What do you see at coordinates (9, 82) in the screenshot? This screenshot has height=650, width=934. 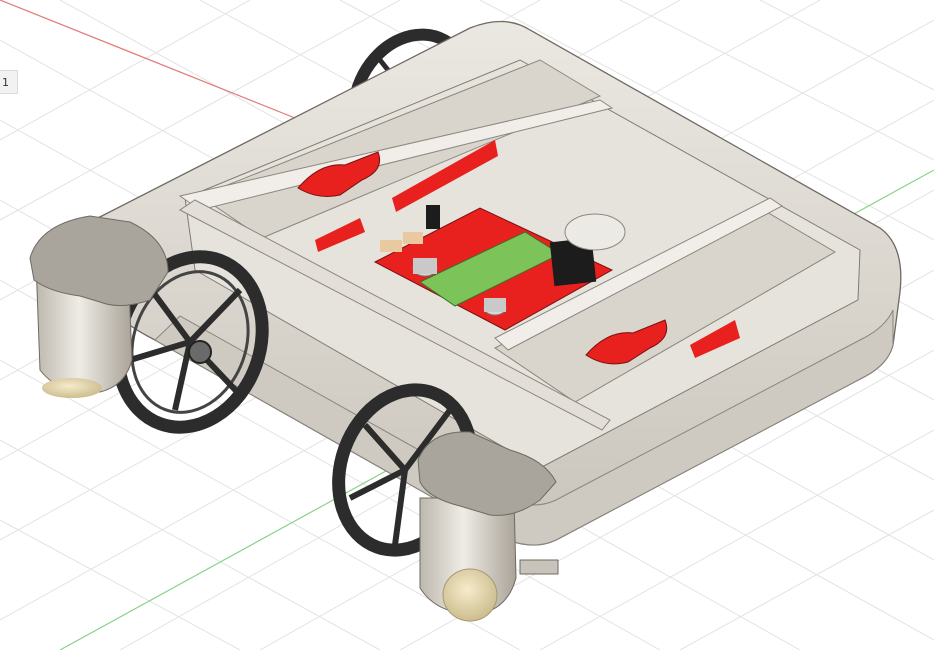 I see `corner-tab: 1` at bounding box center [9, 82].